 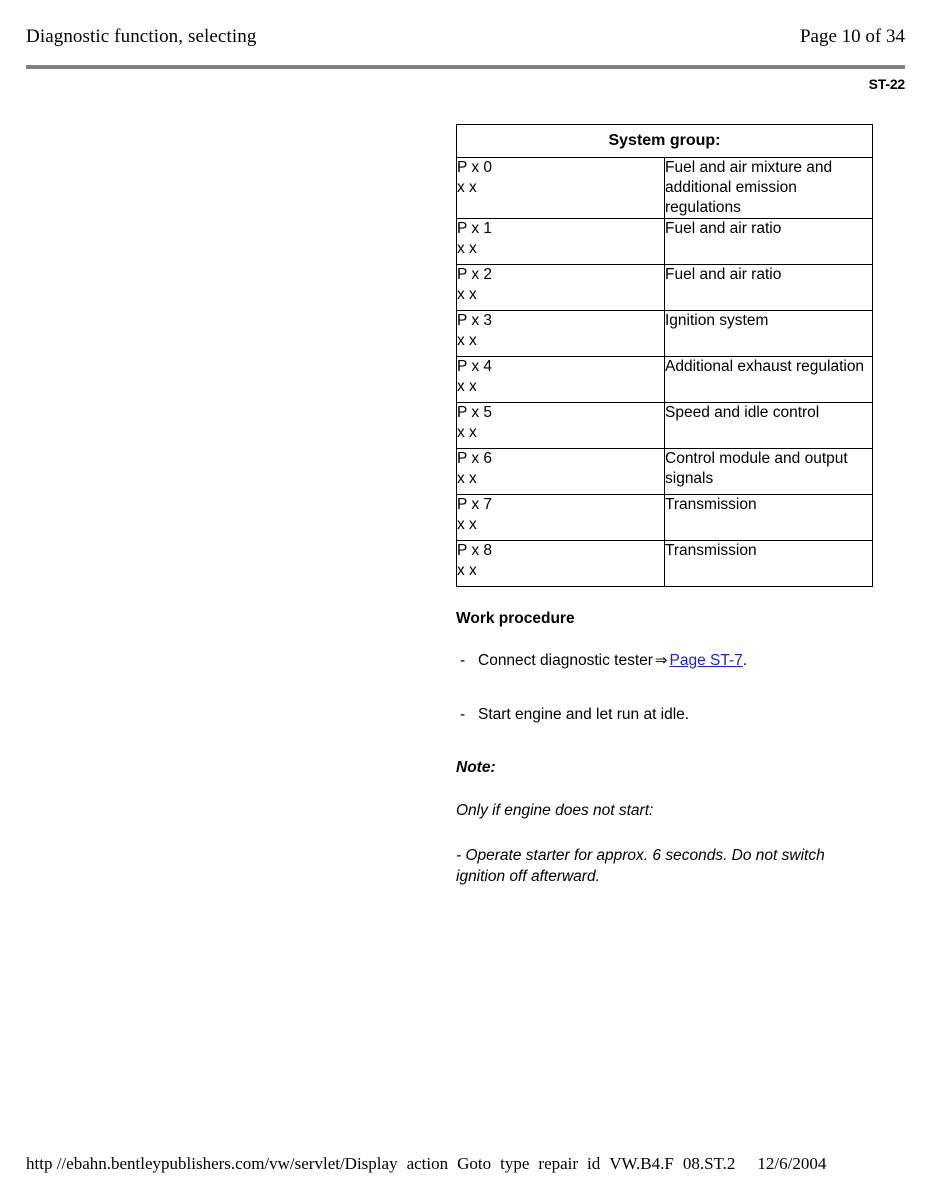 What do you see at coordinates (515, 618) in the screenshot?
I see `work-procedure-heading: Work procedure` at bounding box center [515, 618].